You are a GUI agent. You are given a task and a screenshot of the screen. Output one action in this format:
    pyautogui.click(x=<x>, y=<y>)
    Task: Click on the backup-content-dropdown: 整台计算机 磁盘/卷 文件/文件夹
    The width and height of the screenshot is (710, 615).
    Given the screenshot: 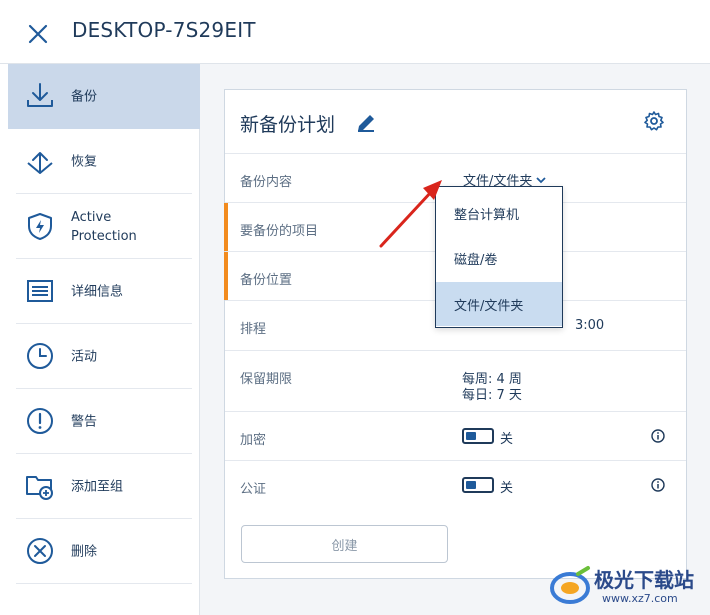 What is the action you would take?
    pyautogui.click(x=499, y=257)
    